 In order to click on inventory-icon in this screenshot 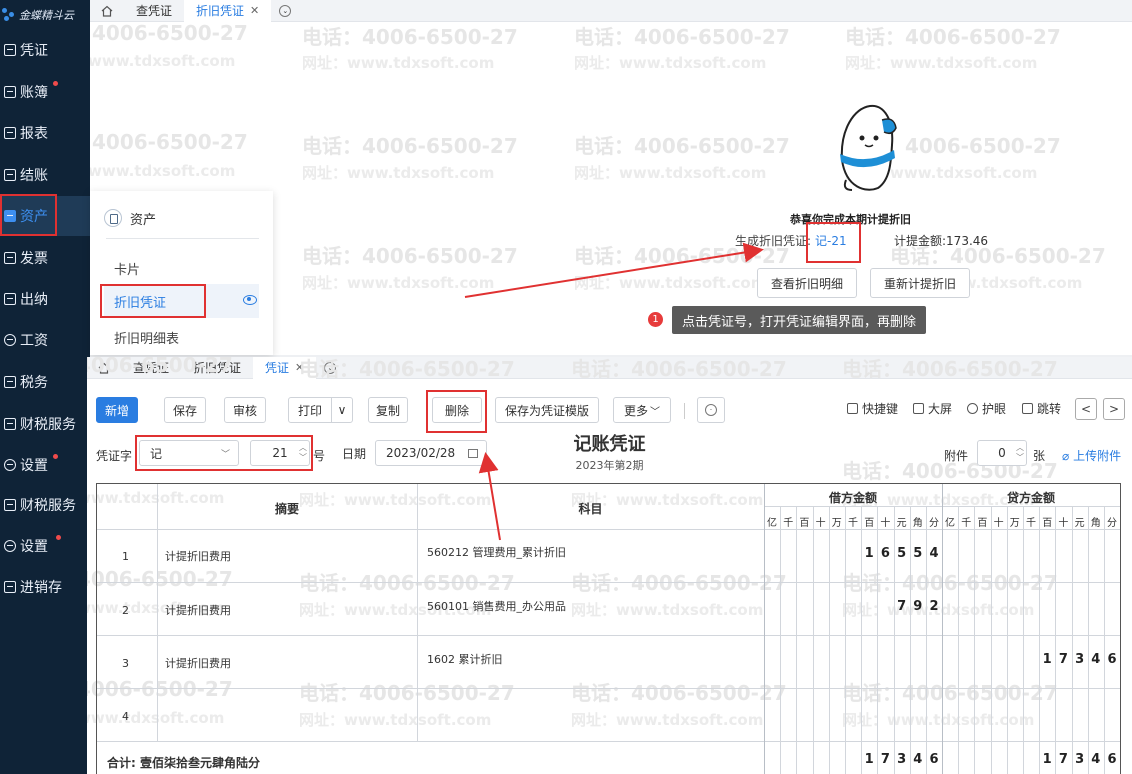, I will do `click(10, 587)`.